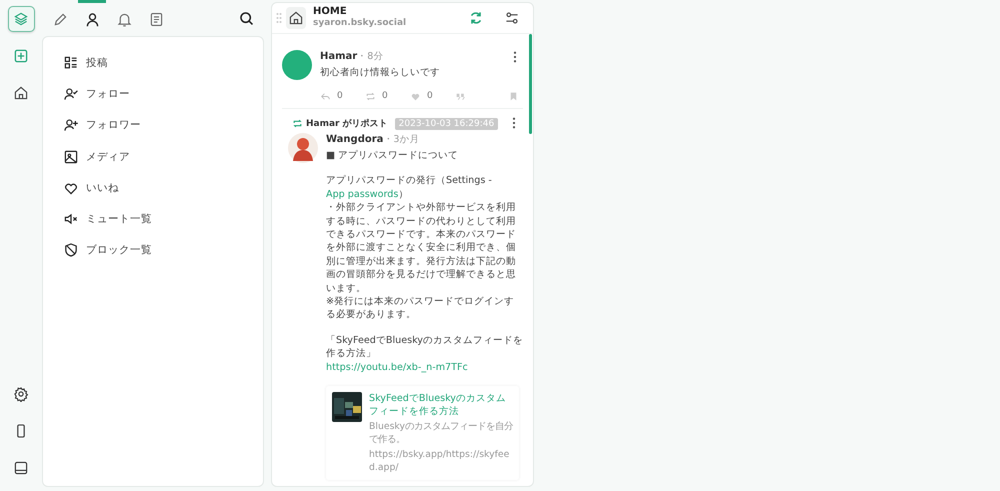  I want to click on sliders-icon, so click(512, 18).